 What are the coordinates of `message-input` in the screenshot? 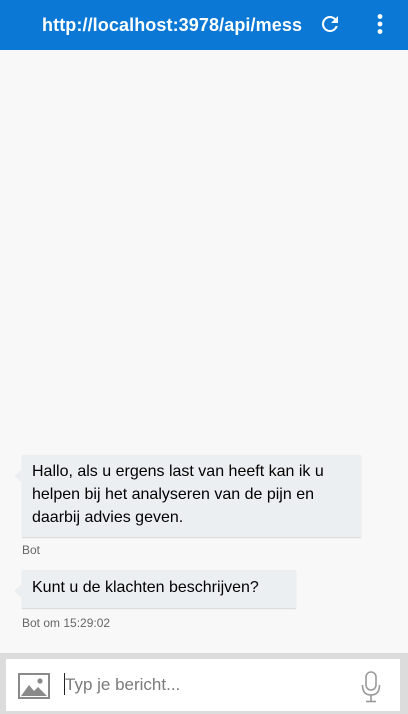 It's located at (202, 685).